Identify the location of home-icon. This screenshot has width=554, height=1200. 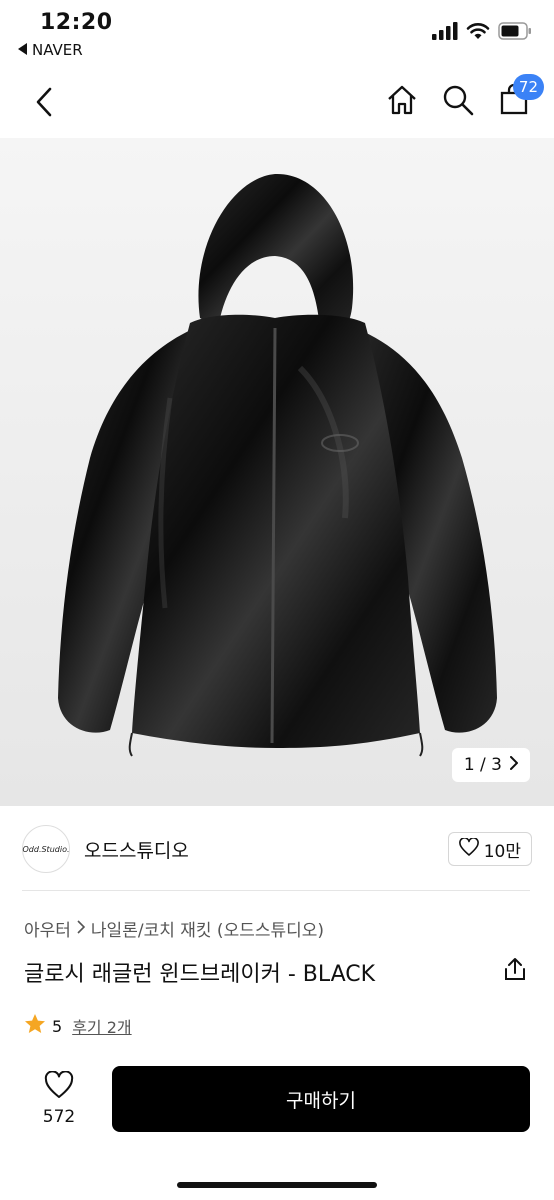
(402, 102).